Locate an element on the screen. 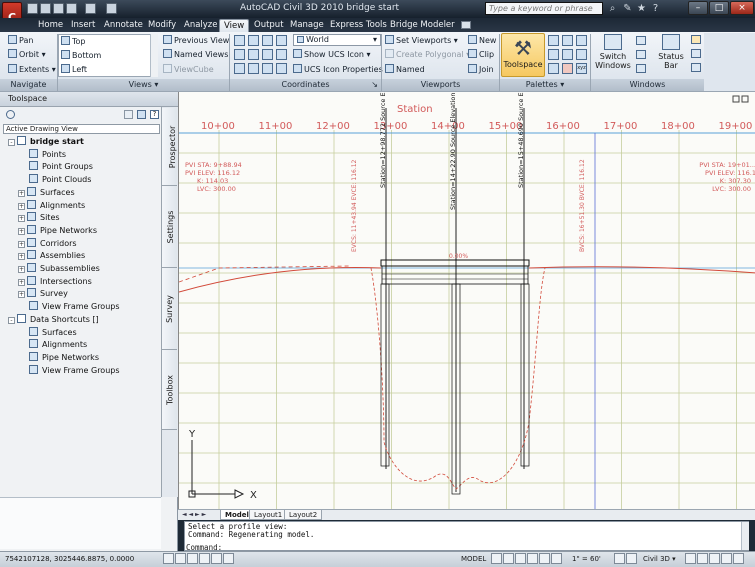  ucs-face-icon is located at coordinates (253, 68).